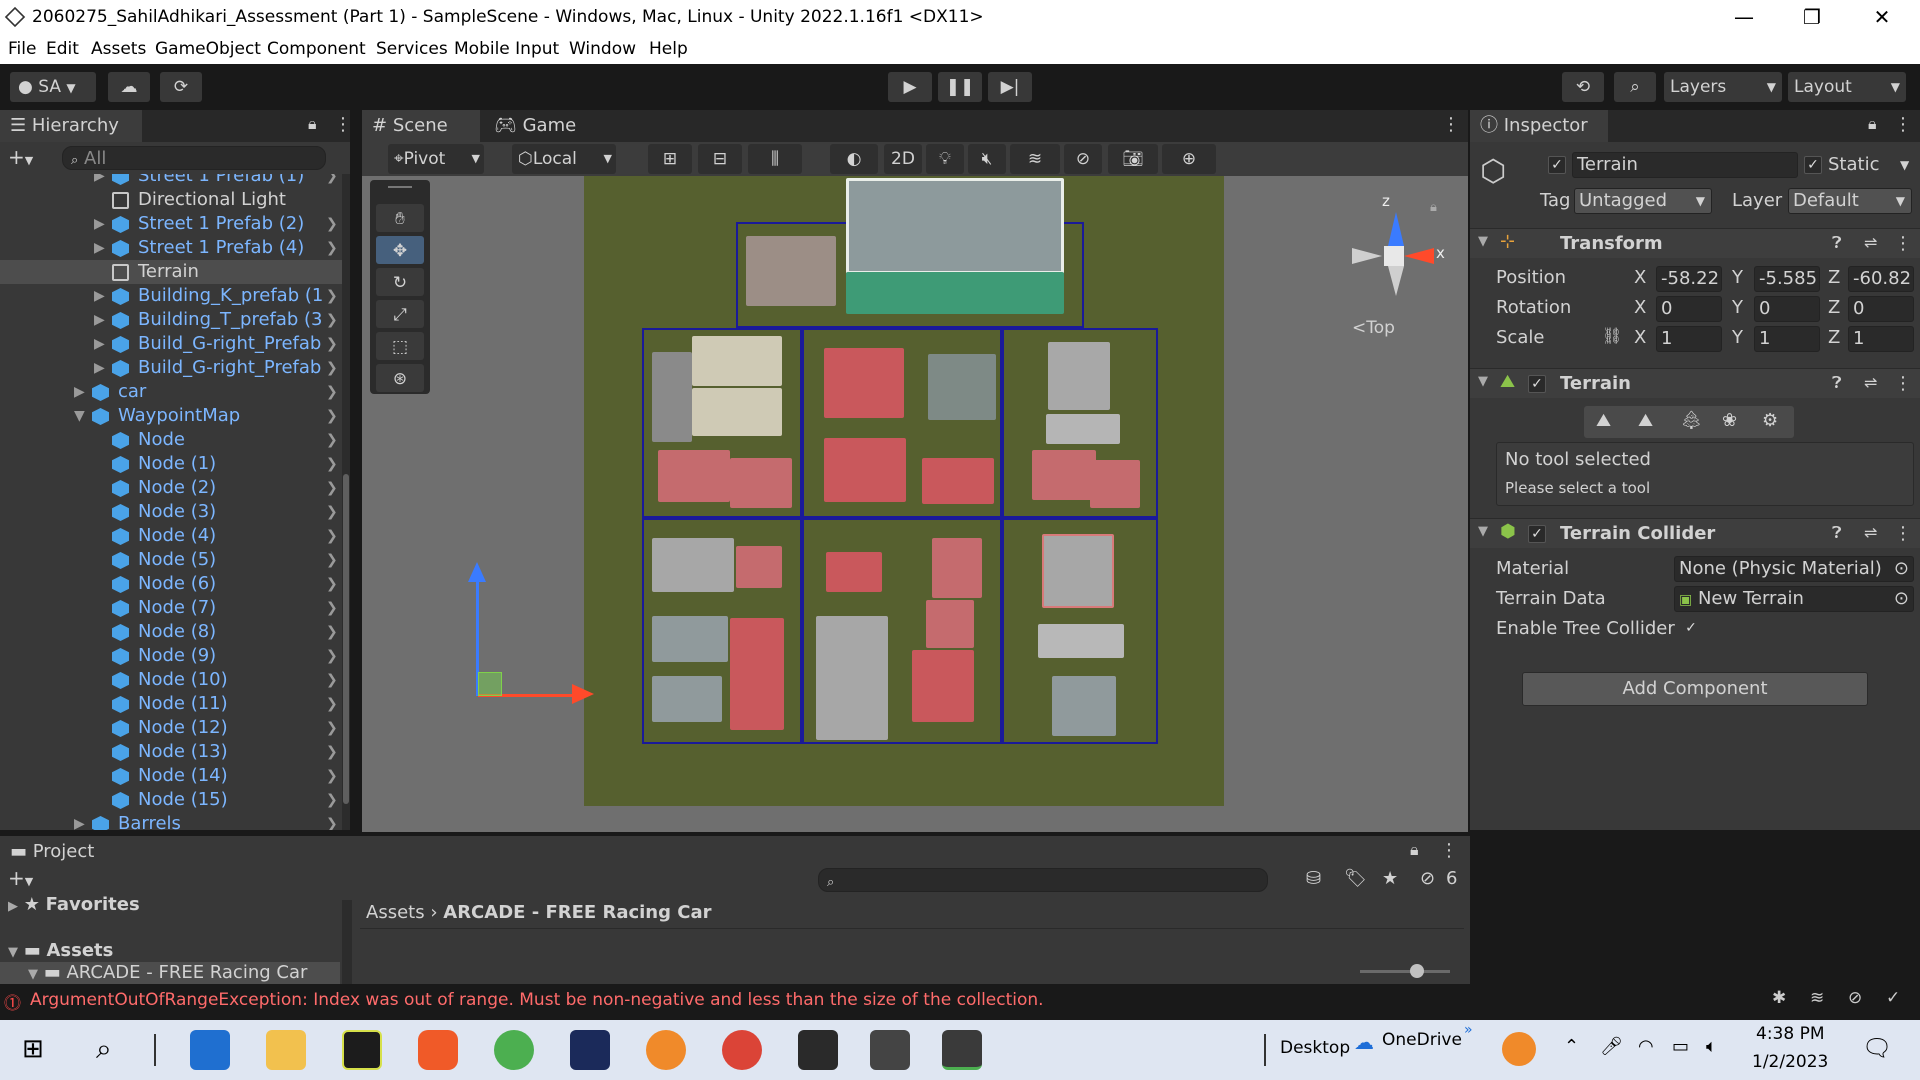 The height and width of the screenshot is (1080, 1920). What do you see at coordinates (1646, 1046) in the screenshot?
I see `wifi-icon: ◠` at bounding box center [1646, 1046].